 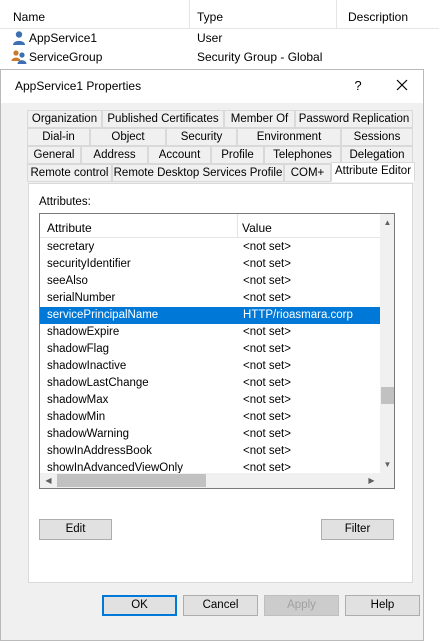 I want to click on tab-password-replication: Password Replication, so click(x=354, y=119).